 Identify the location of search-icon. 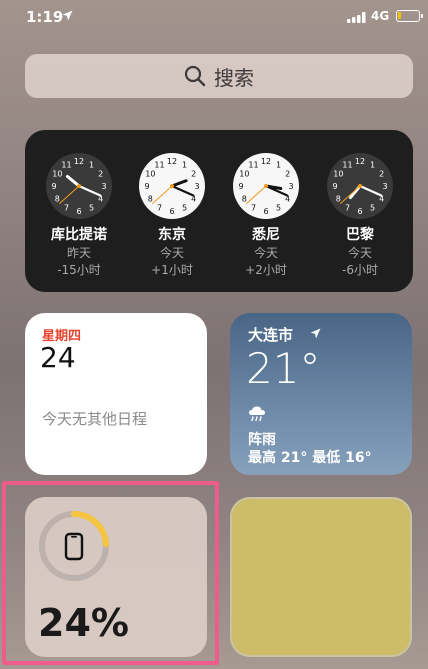
(195, 76).